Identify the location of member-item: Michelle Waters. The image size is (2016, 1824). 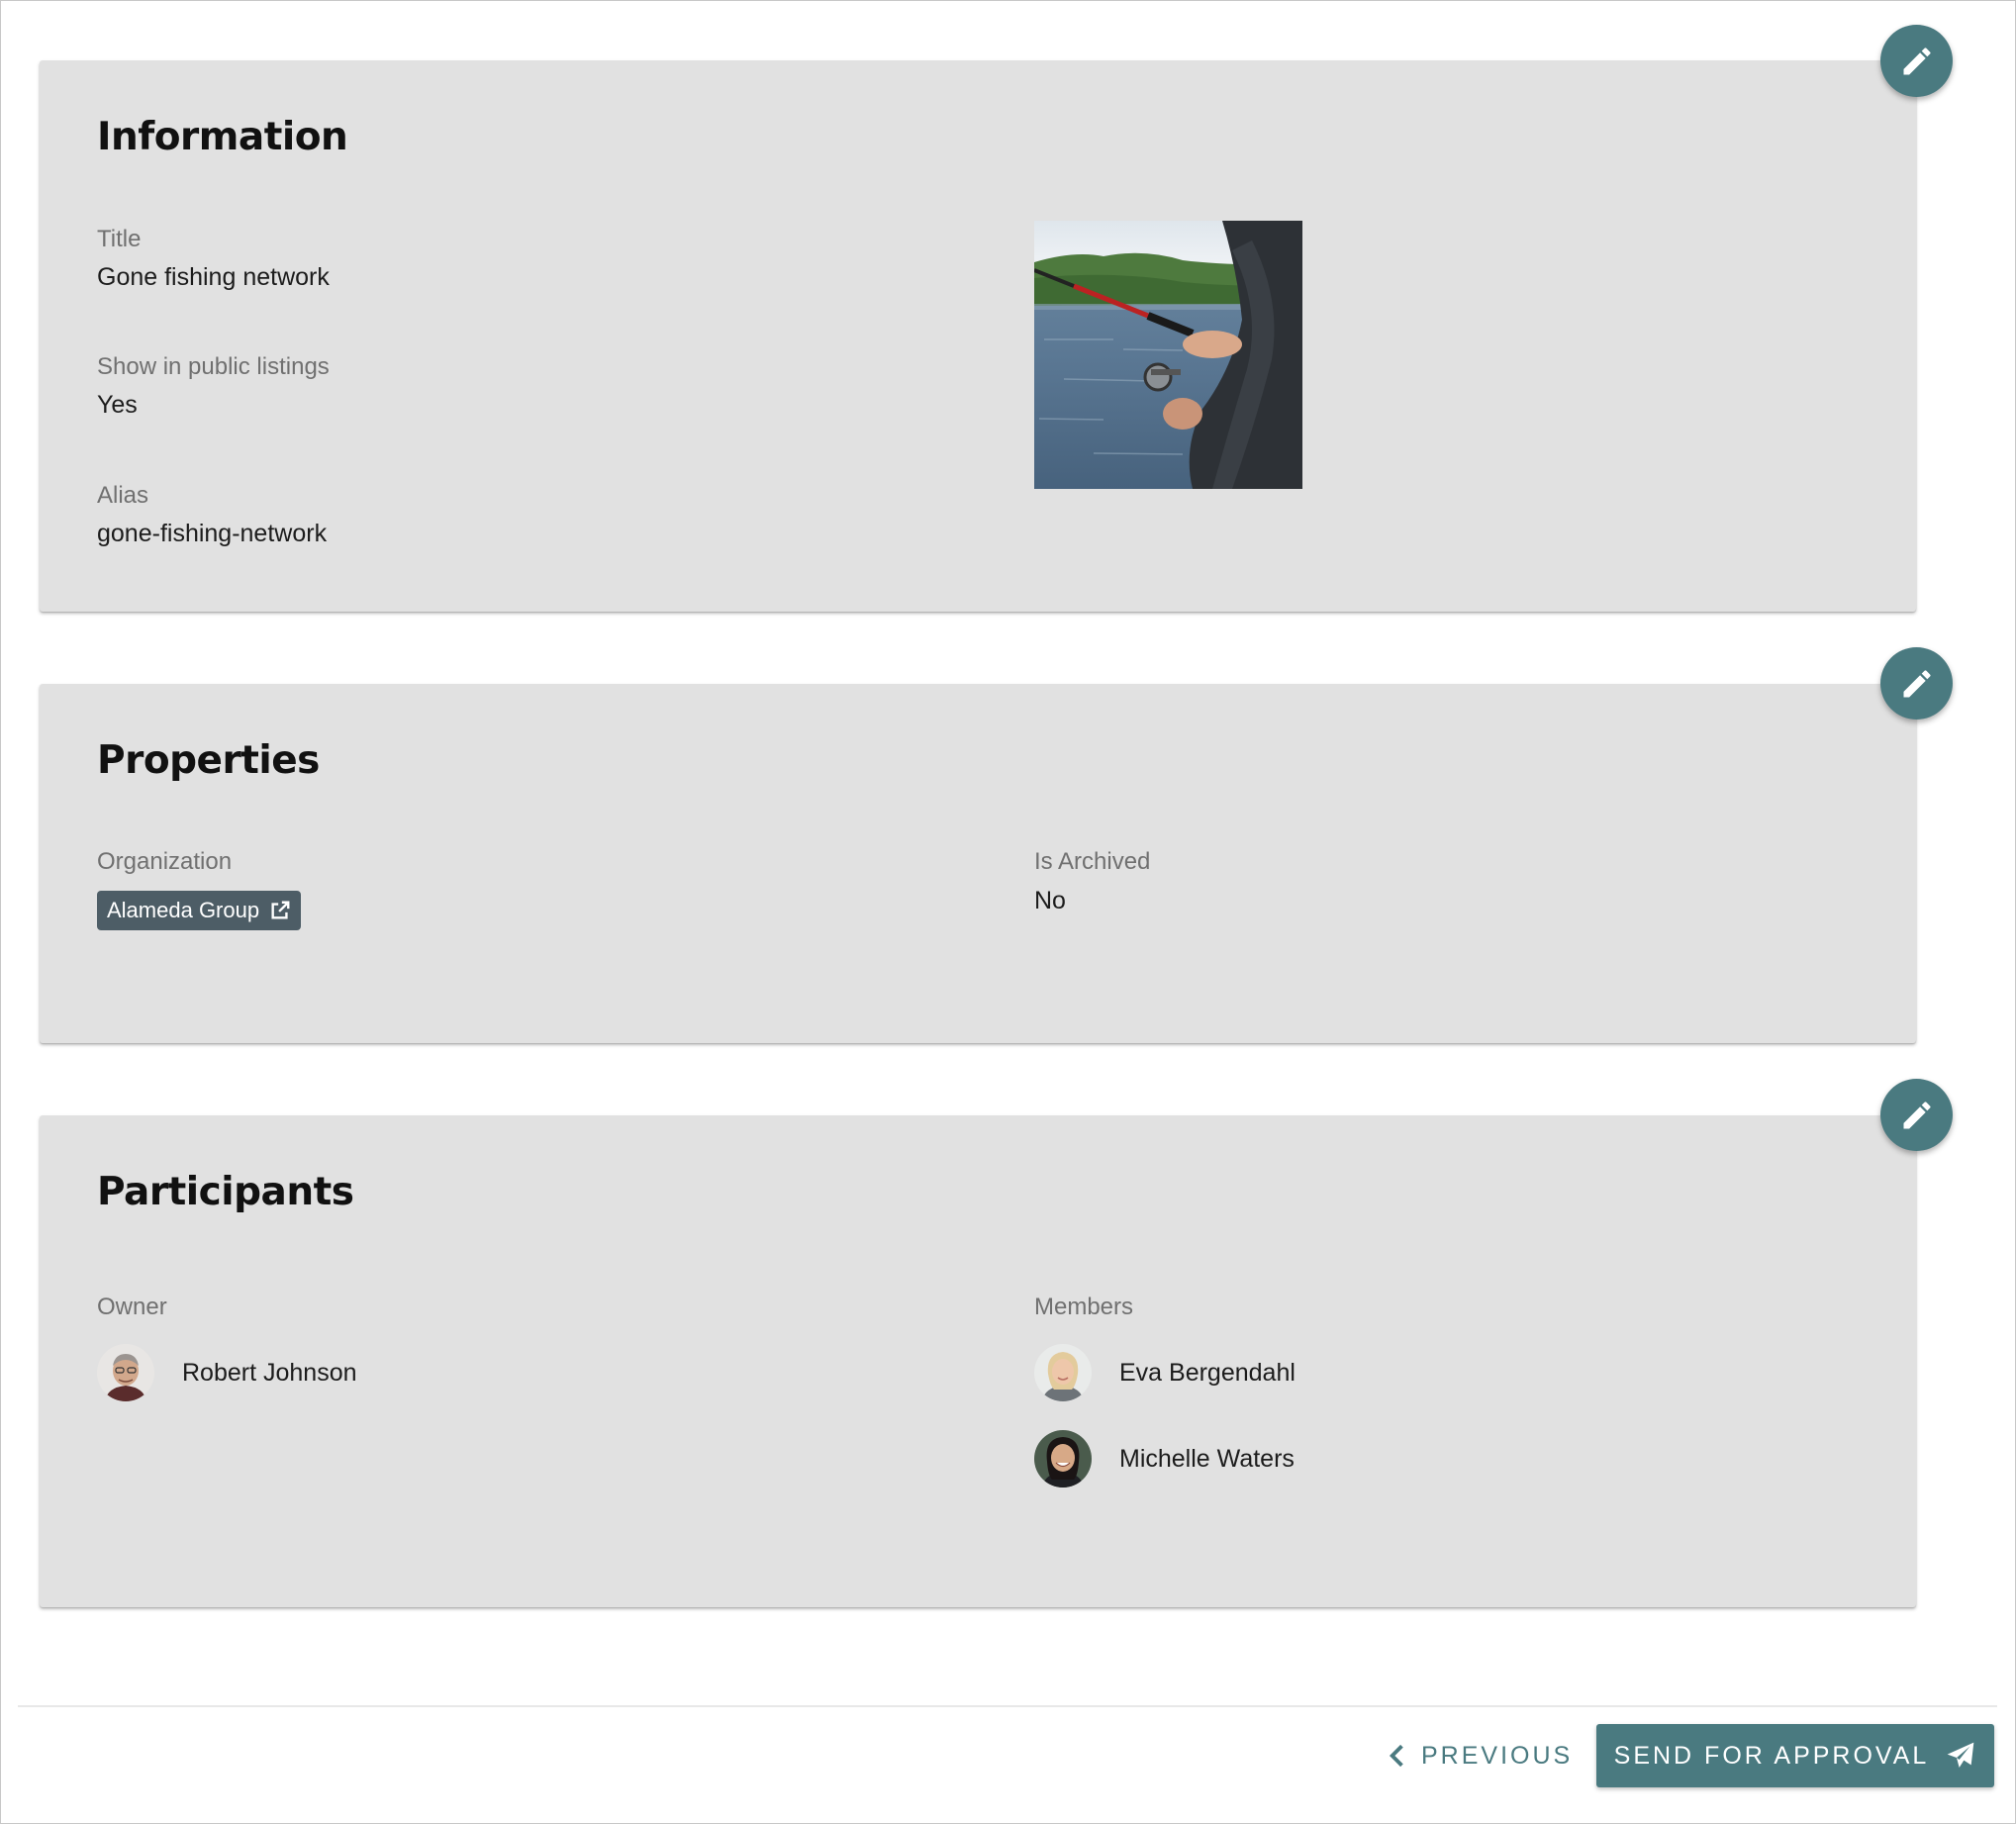
(1165, 1459).